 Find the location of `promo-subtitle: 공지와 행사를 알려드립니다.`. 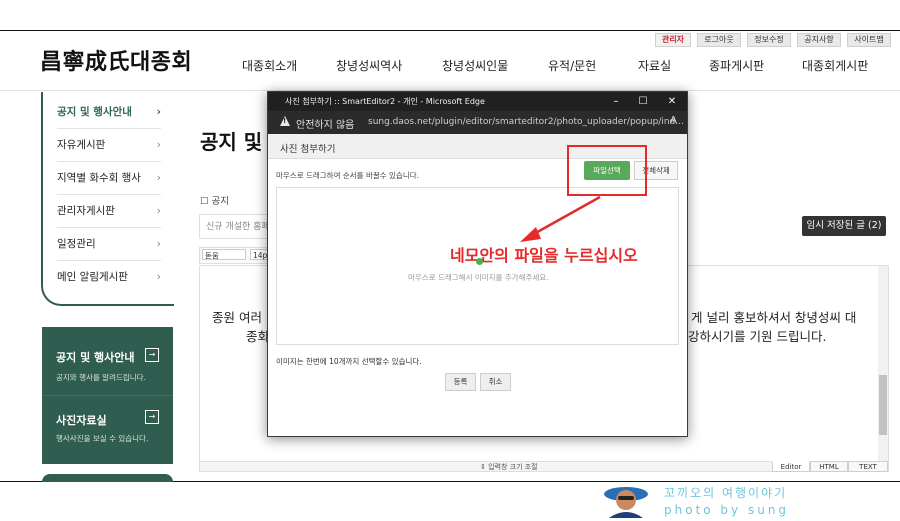

promo-subtitle: 공지와 행사를 알려드립니다. is located at coordinates (101, 377).